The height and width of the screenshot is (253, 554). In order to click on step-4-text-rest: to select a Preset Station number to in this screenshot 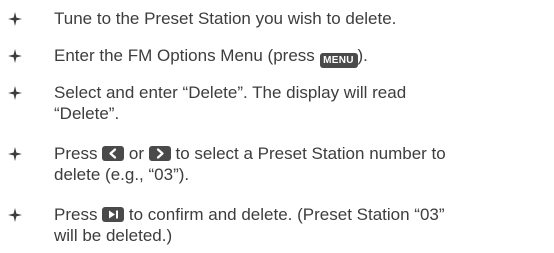, I will do `click(308, 153)`.